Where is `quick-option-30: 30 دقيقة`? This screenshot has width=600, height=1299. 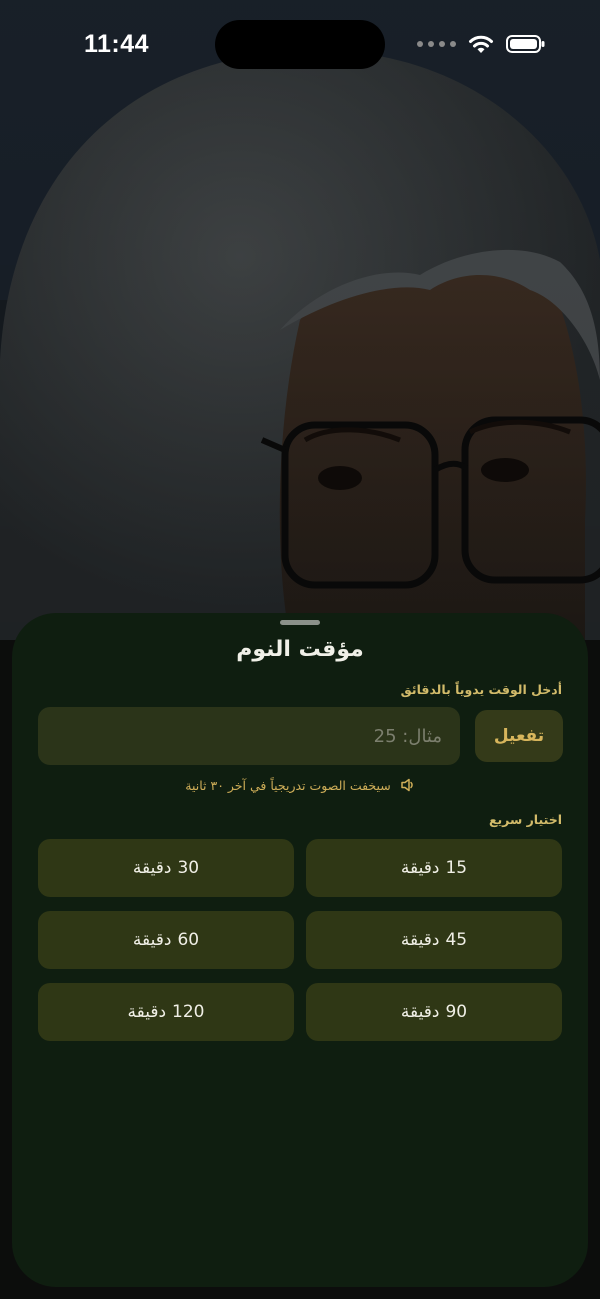 quick-option-30: 30 دقيقة is located at coordinates (166, 868).